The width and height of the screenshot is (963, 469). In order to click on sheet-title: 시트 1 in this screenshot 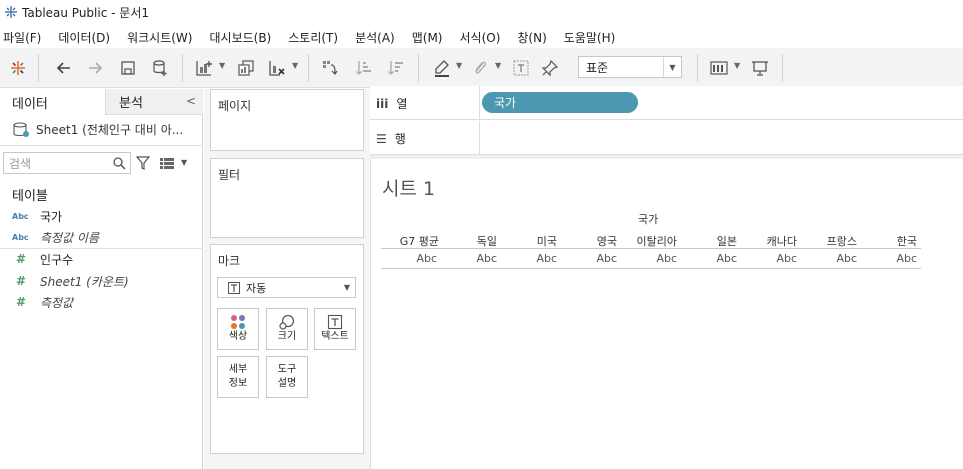, I will do `click(408, 187)`.